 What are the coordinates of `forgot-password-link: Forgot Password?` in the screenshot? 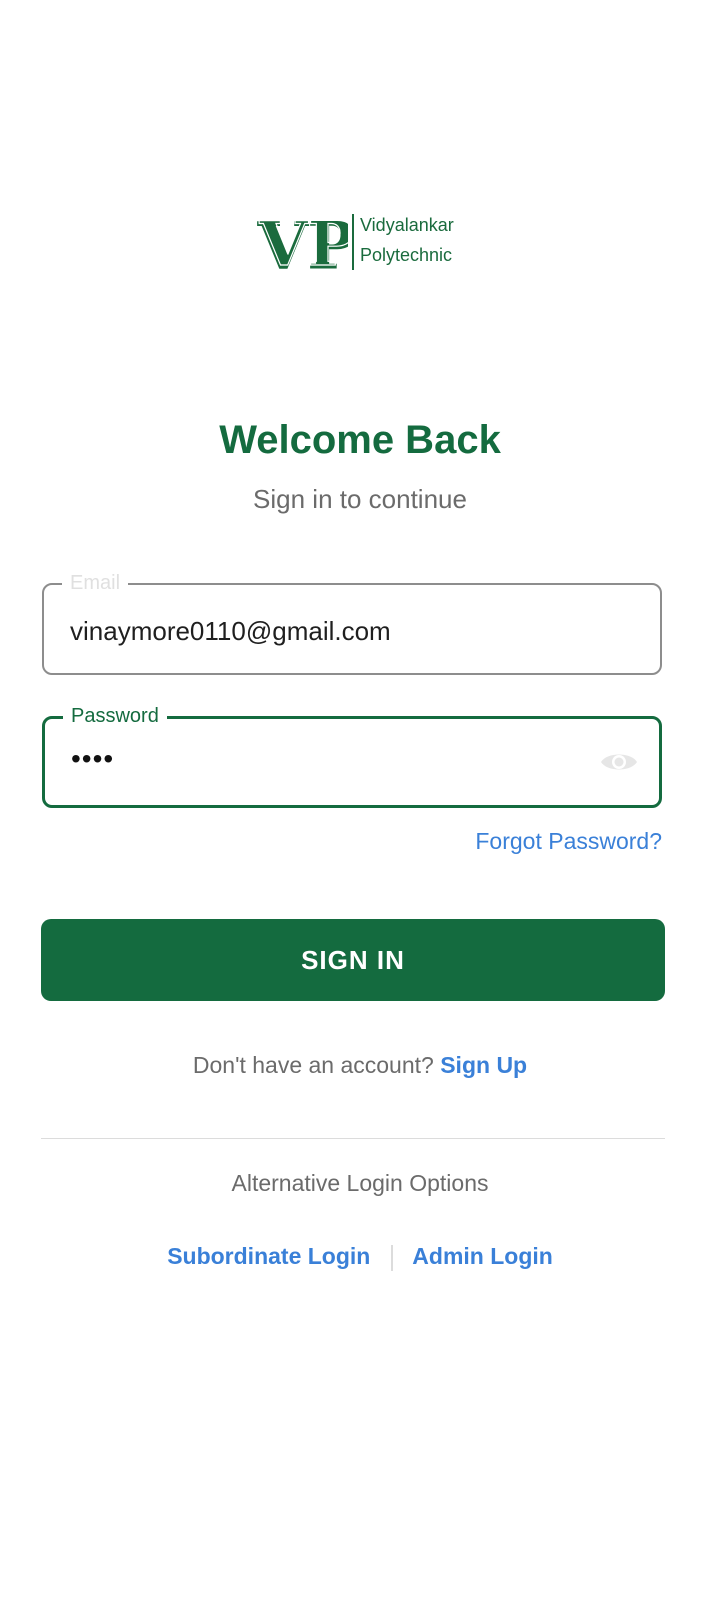 It's located at (568, 841).